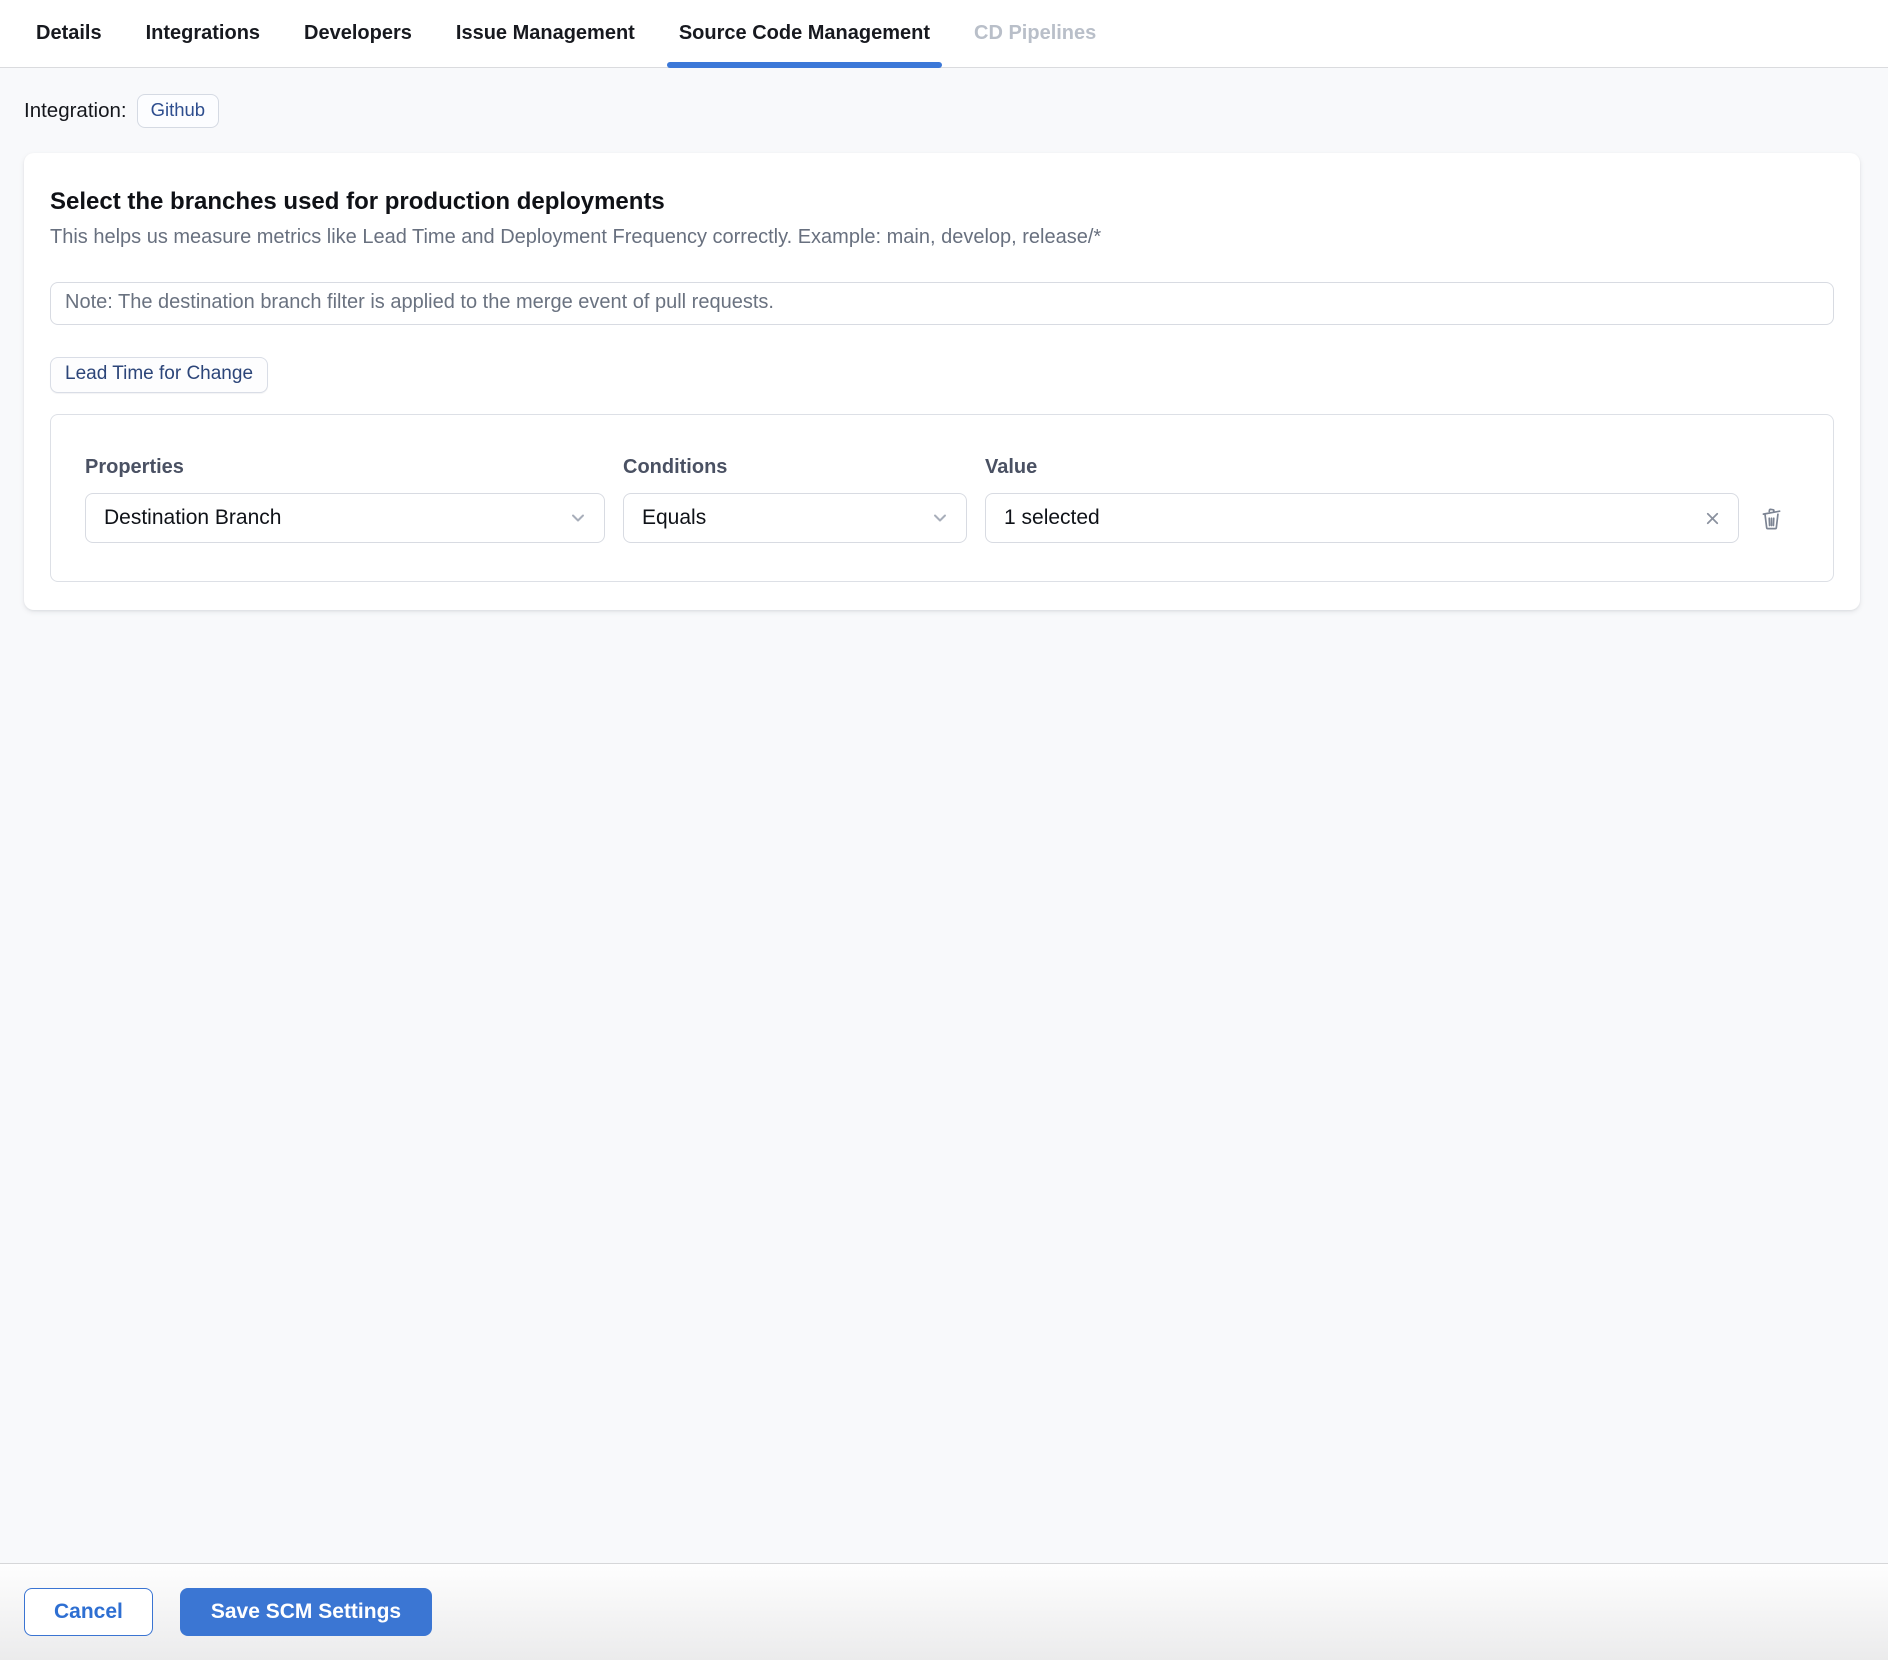 This screenshot has width=1888, height=1660. What do you see at coordinates (1011, 467) in the screenshot?
I see `value-column-header: Value` at bounding box center [1011, 467].